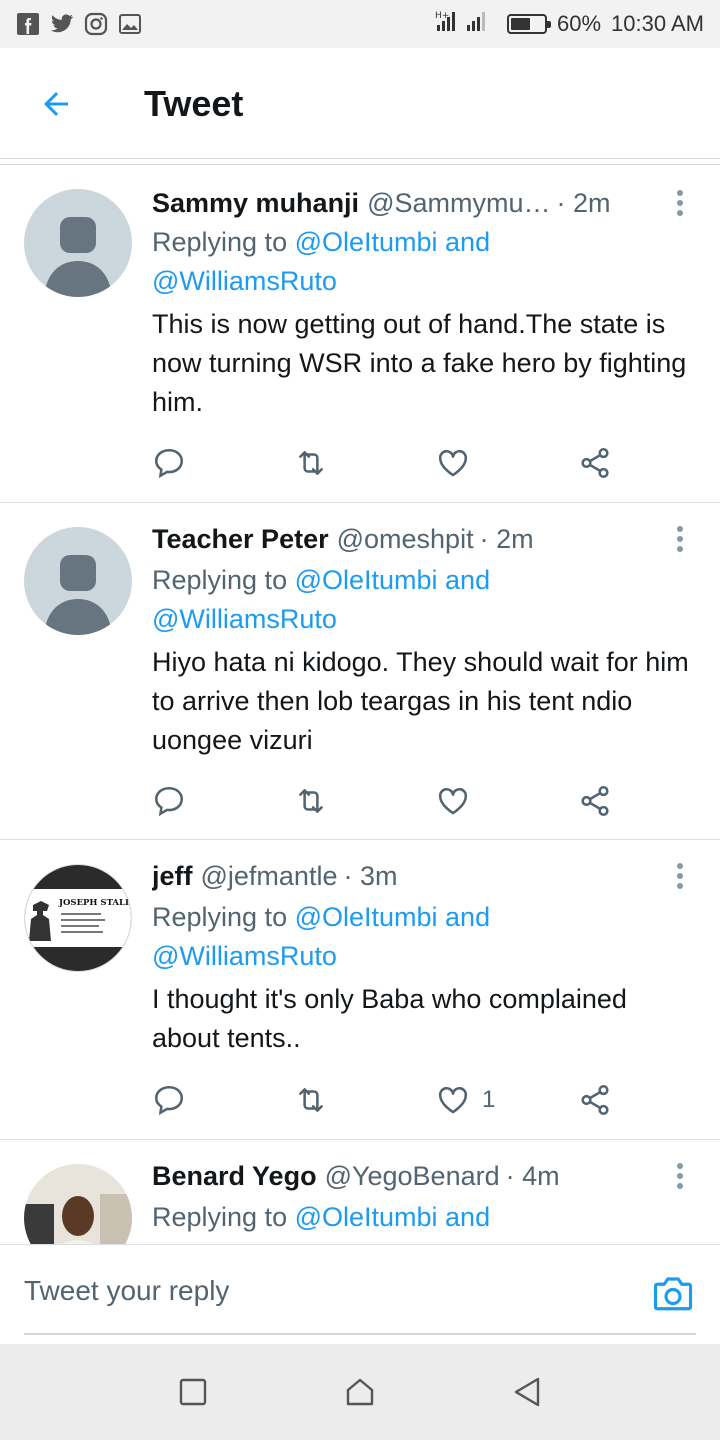  I want to click on author-name: Benard Yego, so click(234, 1176).